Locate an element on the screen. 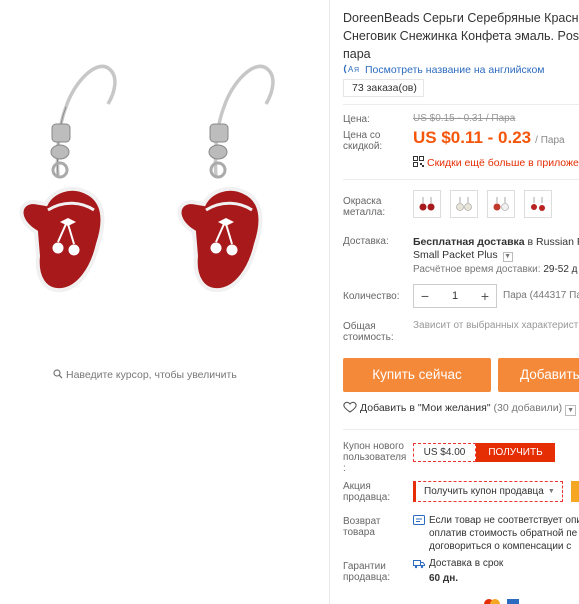 Image resolution: width=579 pixels, height=604 pixels. total-label: Общая стоимость: is located at coordinates (368, 332).